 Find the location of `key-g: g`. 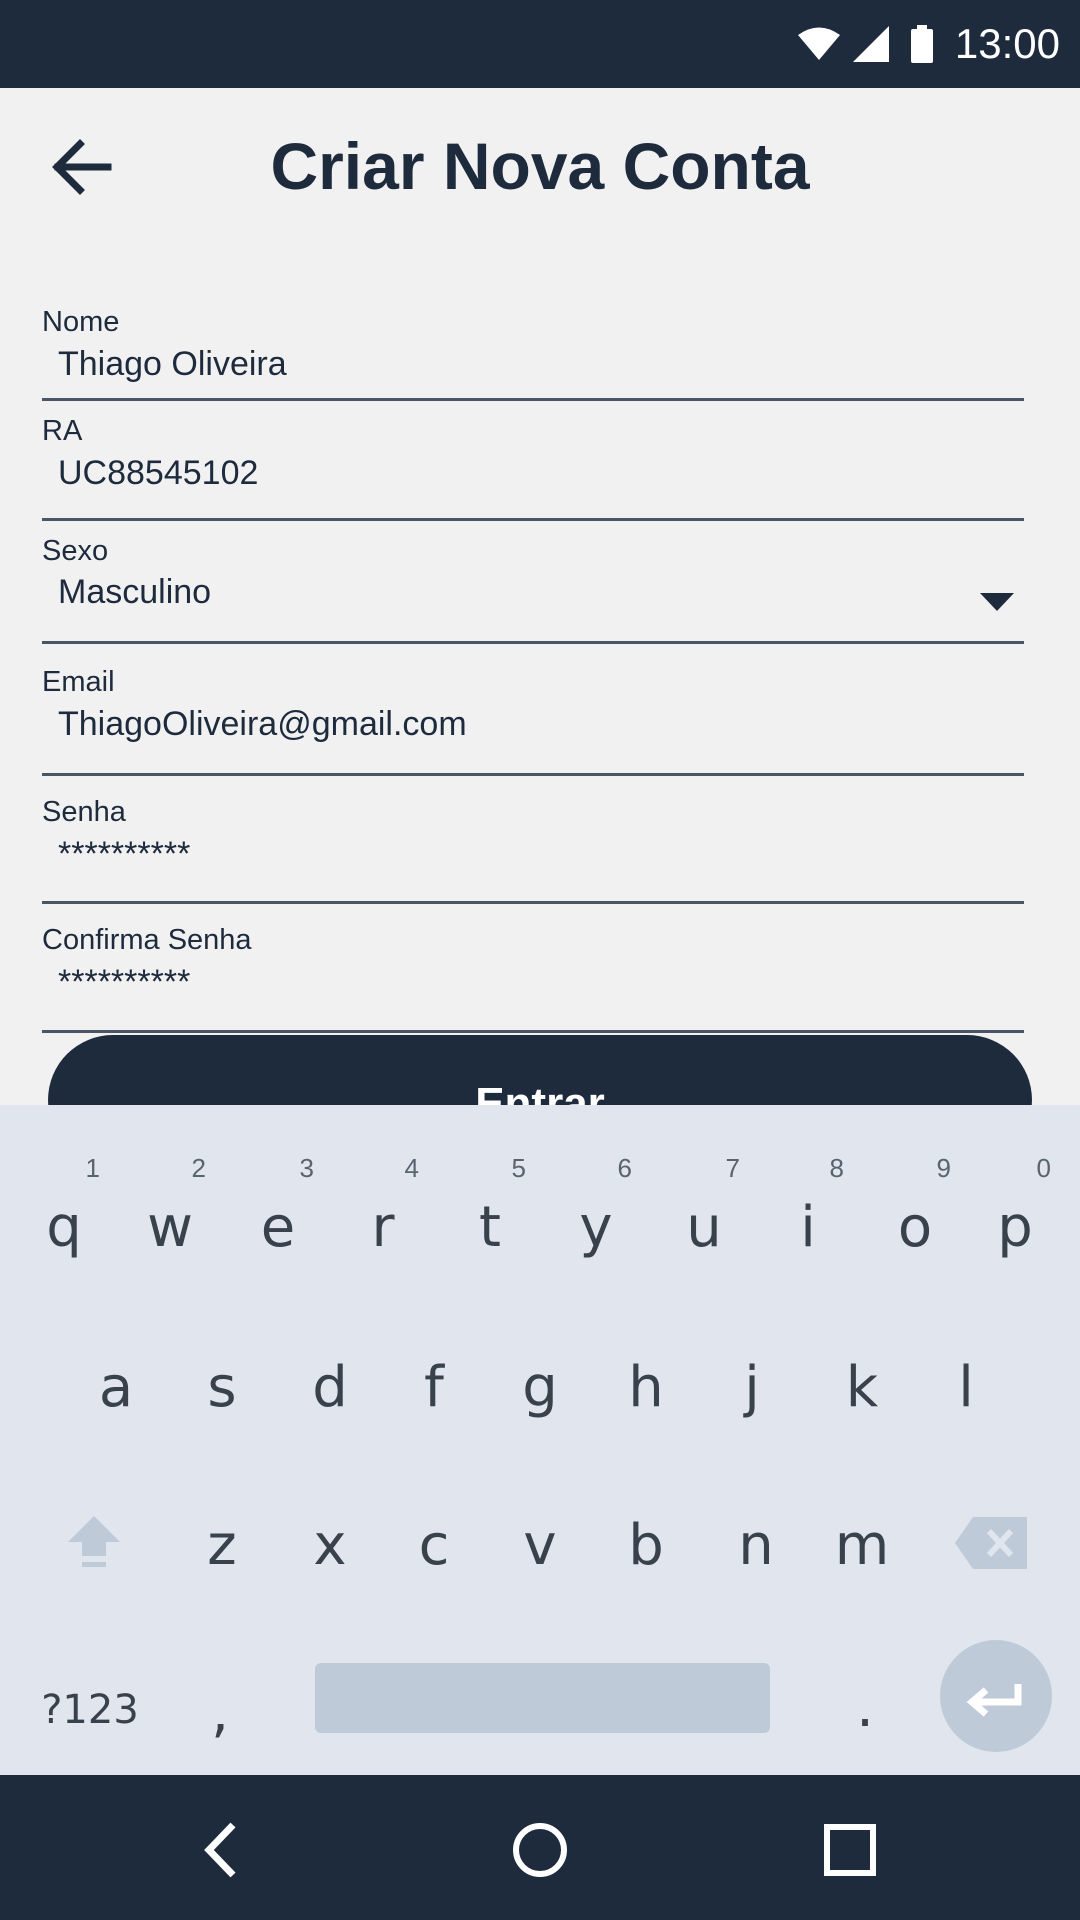

key-g: g is located at coordinates (540, 1400).